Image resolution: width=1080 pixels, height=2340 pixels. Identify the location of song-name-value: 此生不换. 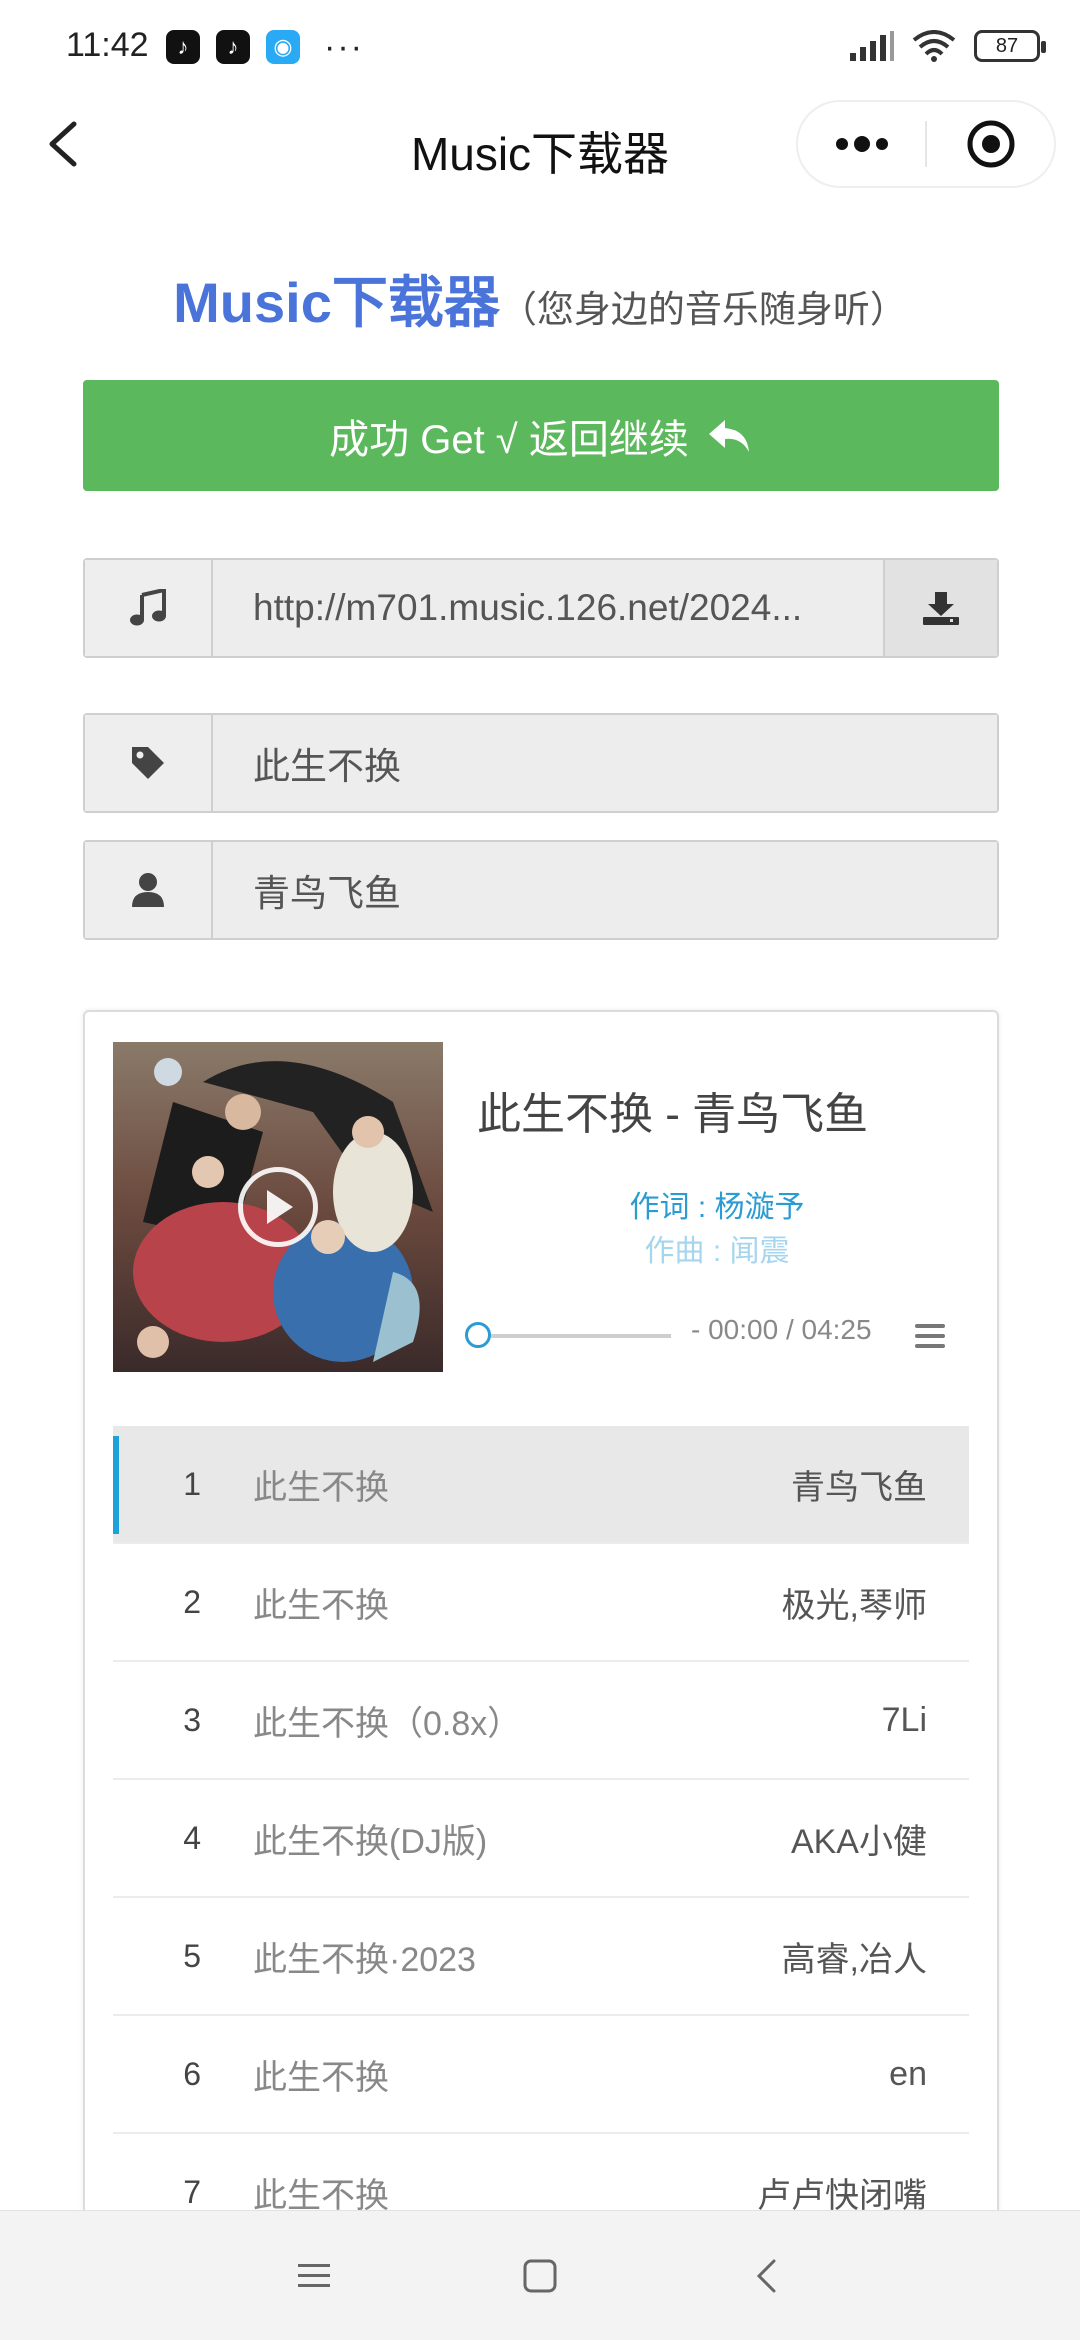
(327, 766).